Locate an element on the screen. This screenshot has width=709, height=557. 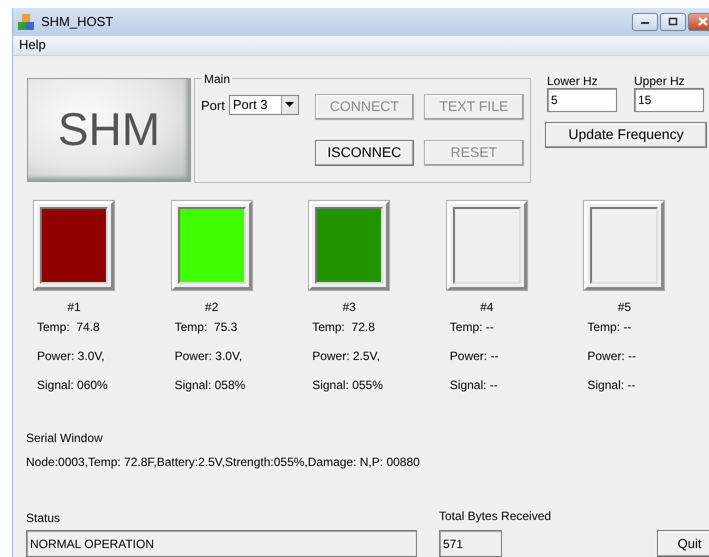
caret-icon is located at coordinates (289, 105).